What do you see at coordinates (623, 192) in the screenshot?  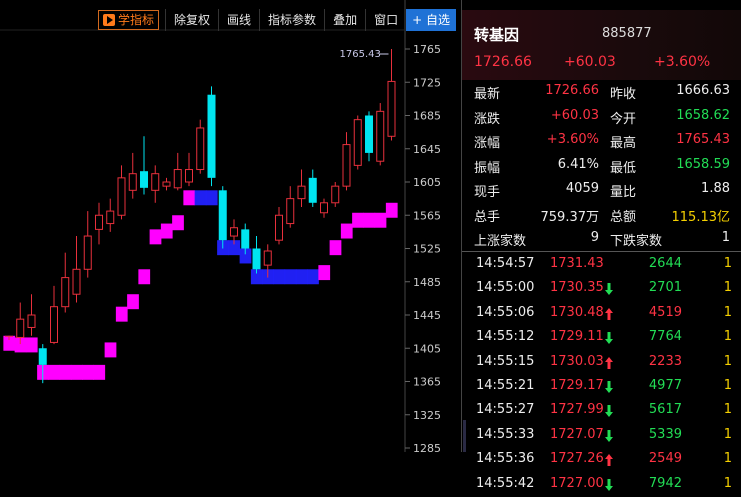 I see `quote-label: 量比` at bounding box center [623, 192].